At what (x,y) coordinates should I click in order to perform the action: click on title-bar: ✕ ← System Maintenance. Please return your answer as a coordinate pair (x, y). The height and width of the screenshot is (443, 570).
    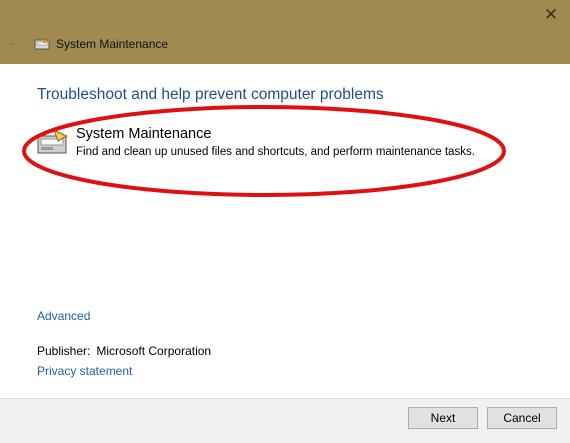
    Looking at the image, I should click on (285, 32).